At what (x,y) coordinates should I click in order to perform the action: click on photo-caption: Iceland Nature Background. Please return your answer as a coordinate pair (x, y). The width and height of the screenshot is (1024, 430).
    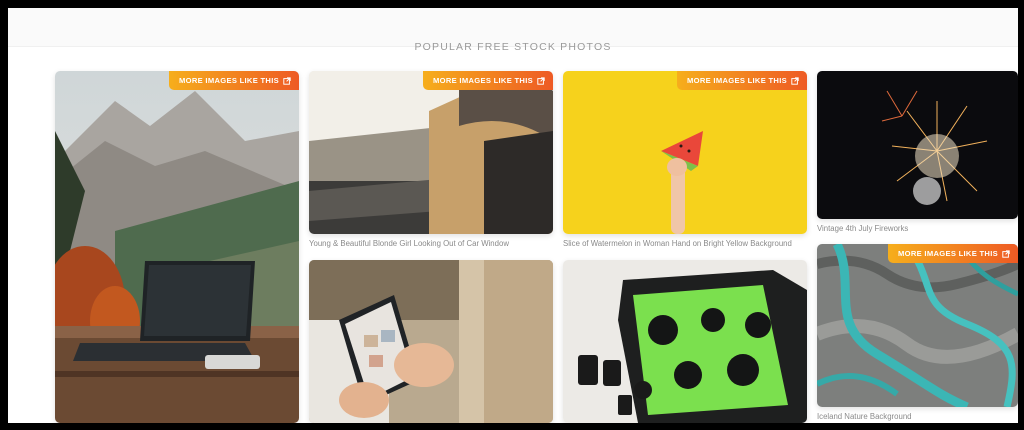
    Looking at the image, I should click on (864, 416).